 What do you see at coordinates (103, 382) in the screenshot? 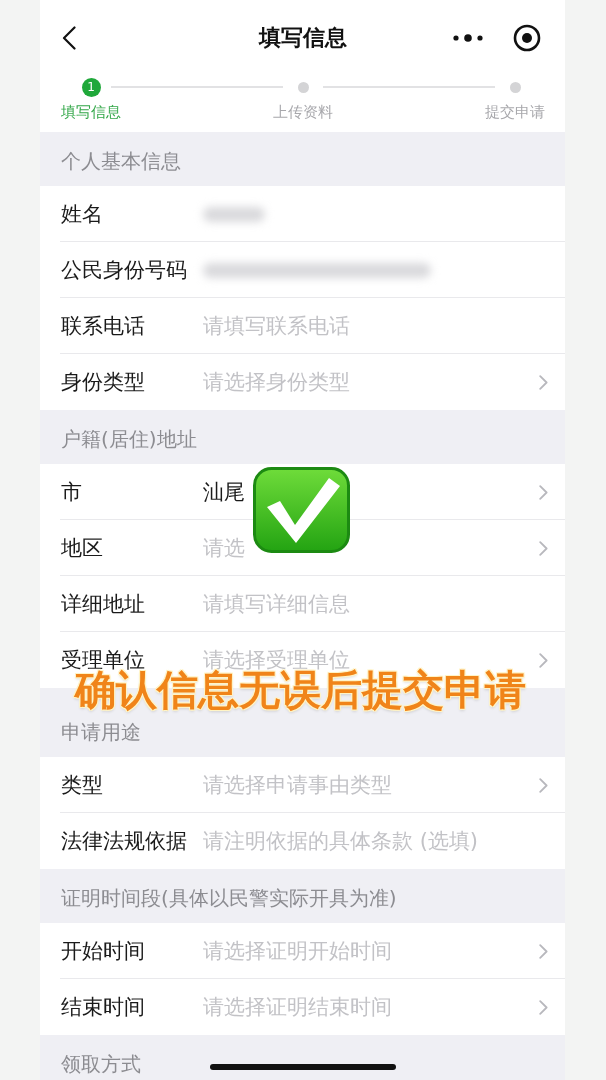
I see `field-label: 身份类型` at bounding box center [103, 382].